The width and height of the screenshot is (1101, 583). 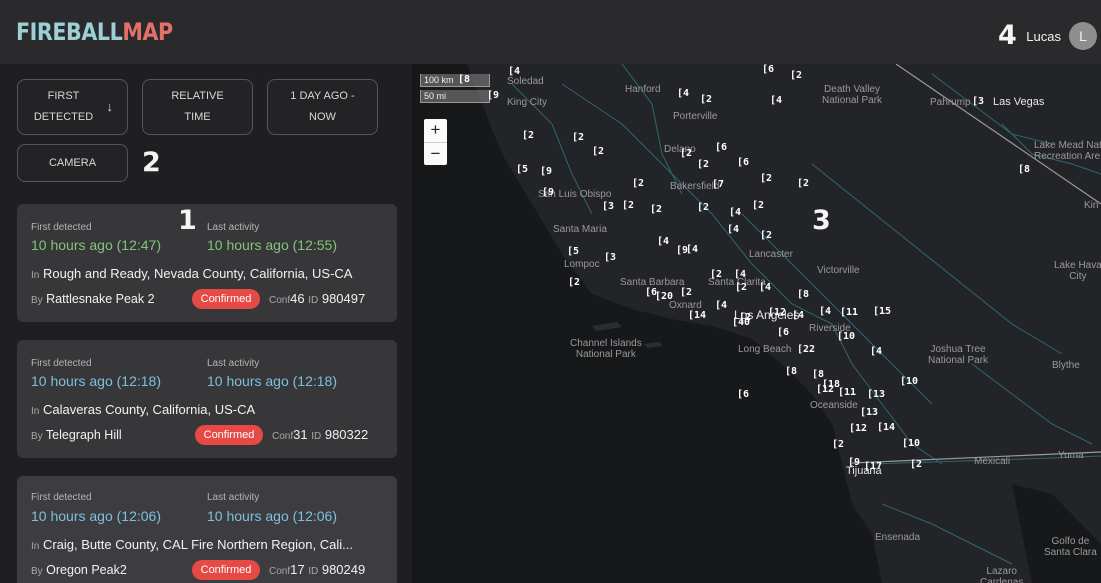 What do you see at coordinates (435, 130) in the screenshot?
I see `zoom-in-button: +` at bounding box center [435, 130].